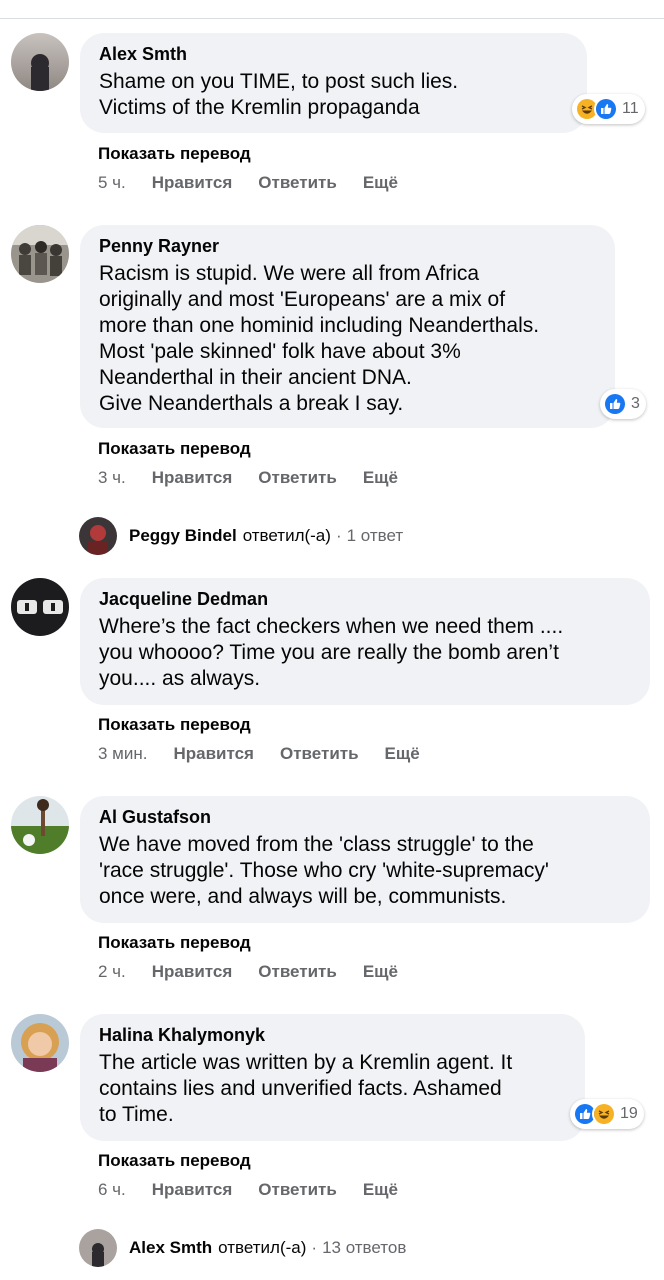 Image resolution: width=664 pixels, height=1280 pixels. Describe the element at coordinates (375, 535) in the screenshot. I see `reply-count: 1 ответ` at that location.